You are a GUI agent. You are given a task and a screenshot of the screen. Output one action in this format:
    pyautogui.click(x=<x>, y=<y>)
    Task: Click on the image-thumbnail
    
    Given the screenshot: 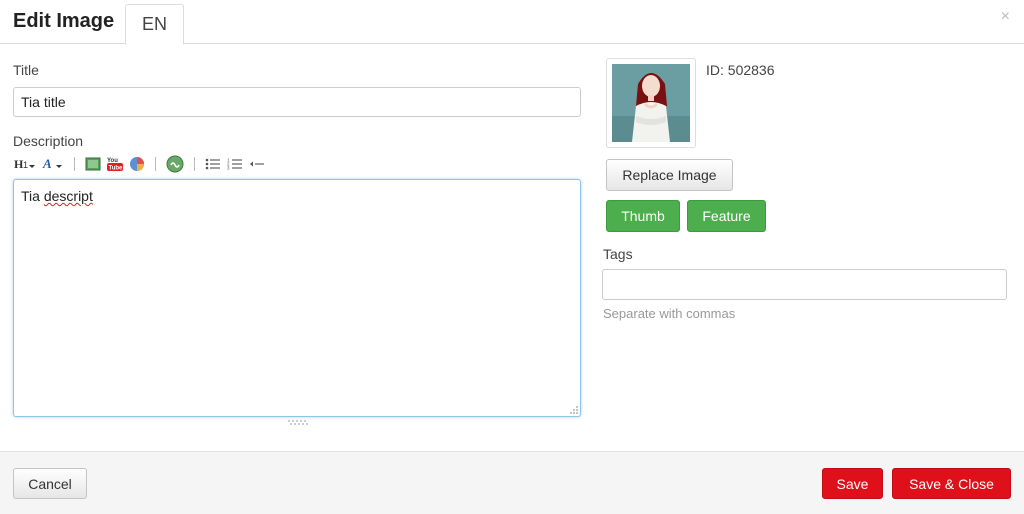 What is the action you would take?
    pyautogui.click(x=651, y=103)
    